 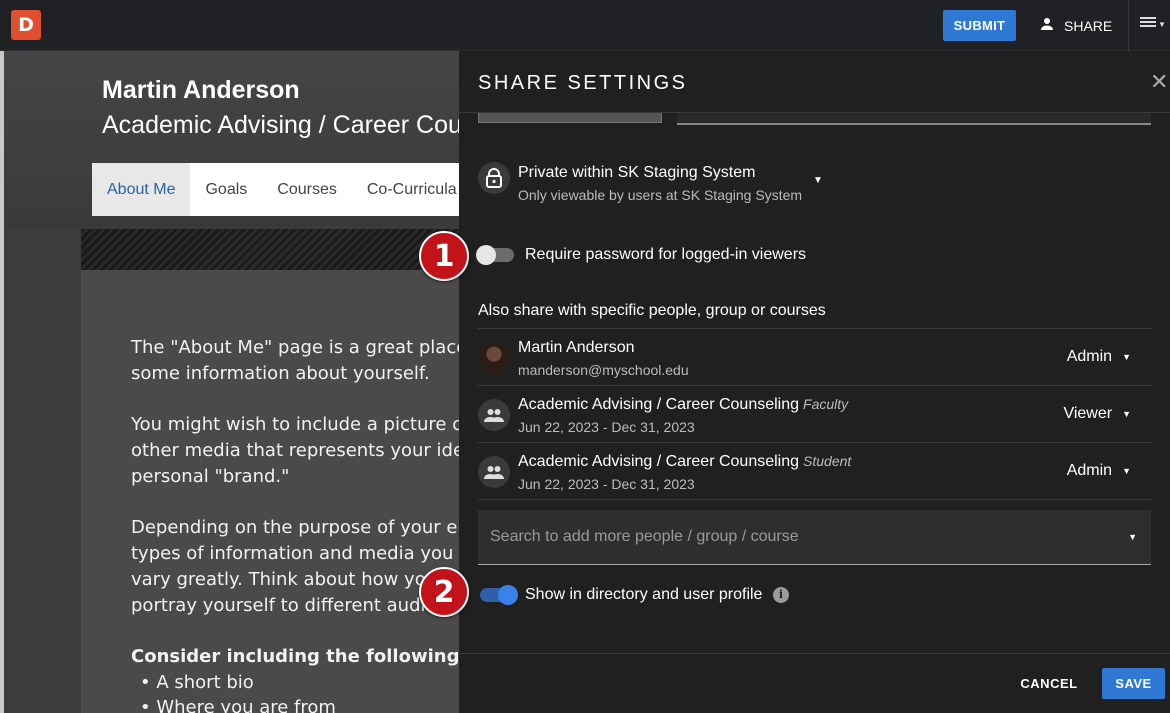 I want to click on consider-heading: Consider including the following:, so click(x=299, y=656).